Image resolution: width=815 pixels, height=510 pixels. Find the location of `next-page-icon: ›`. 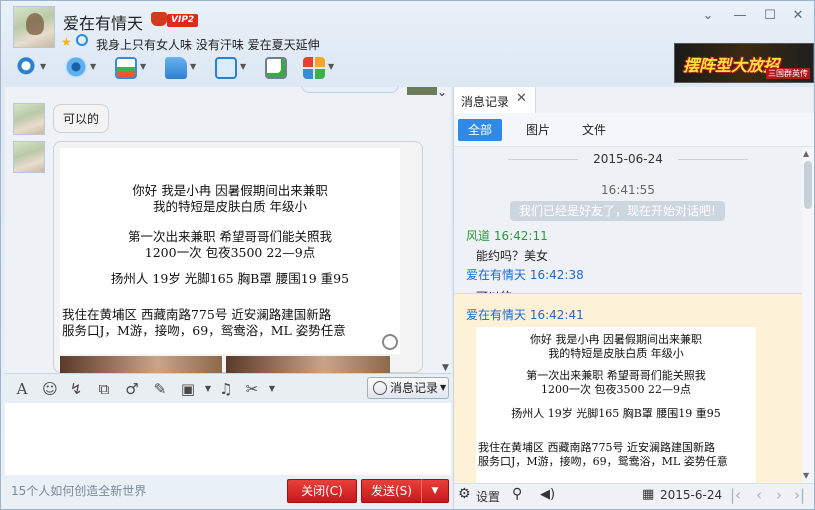

next-page-icon: › is located at coordinates (779, 495).